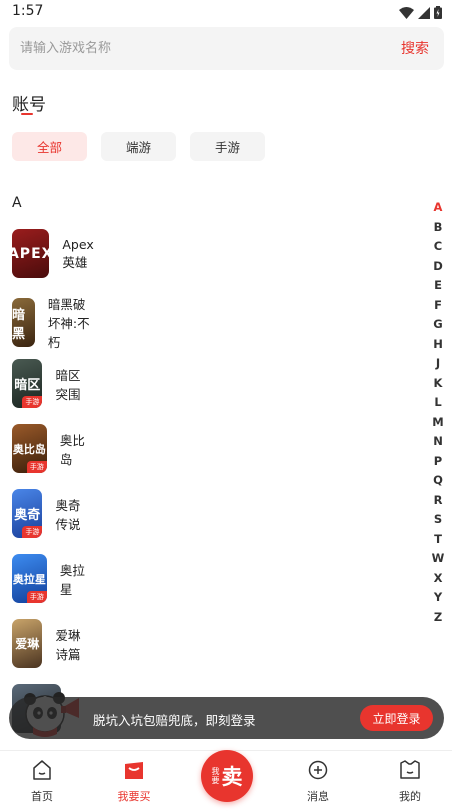 The width and height of the screenshot is (452, 811). Describe the element at coordinates (49, 383) in the screenshot. I see `list-item: 暗区 手游 暗区突围` at that location.